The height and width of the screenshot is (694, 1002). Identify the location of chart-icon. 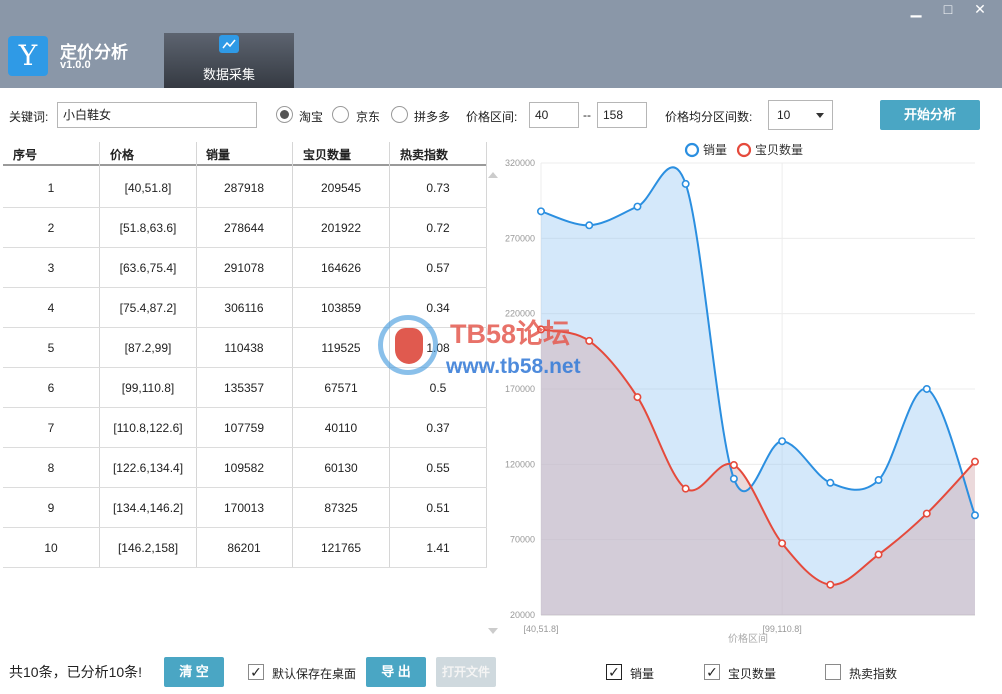
(229, 44).